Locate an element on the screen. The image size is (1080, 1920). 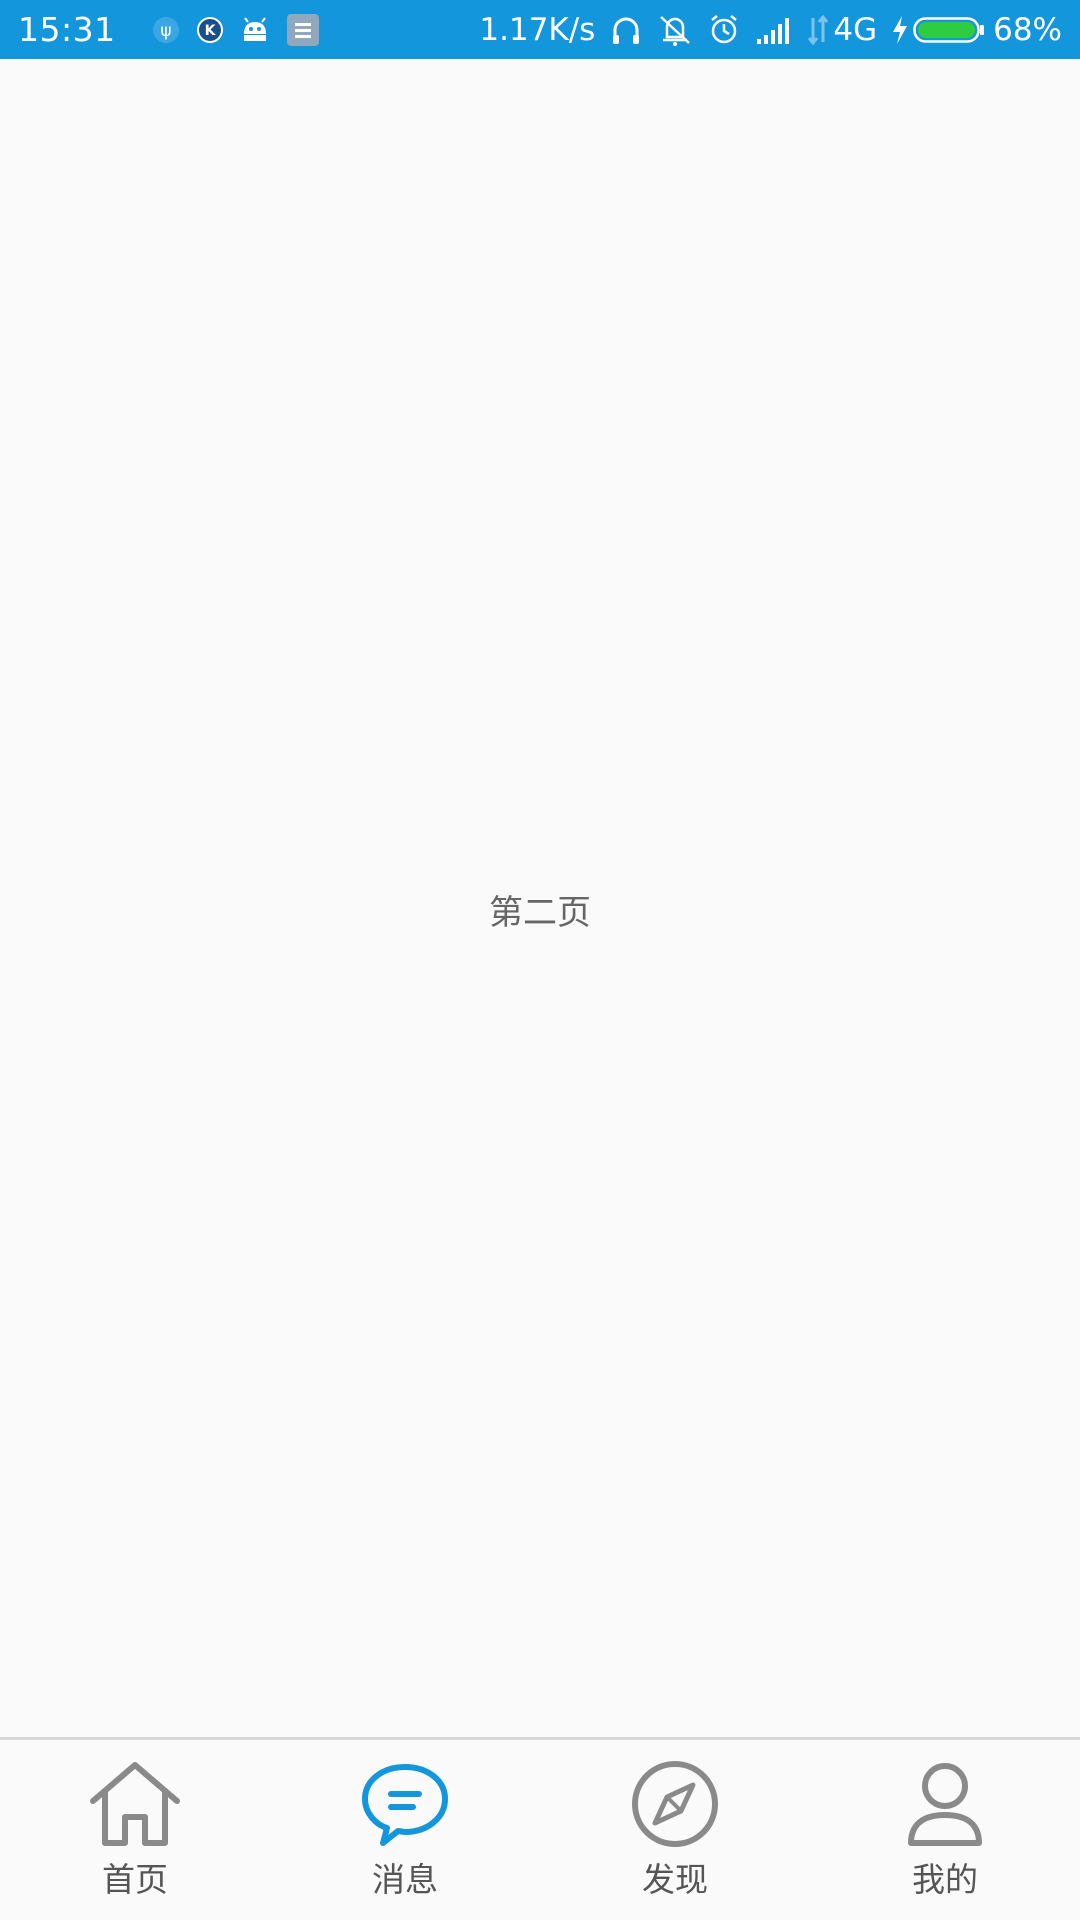
tab-label-home: 首页 is located at coordinates (135, 1879).